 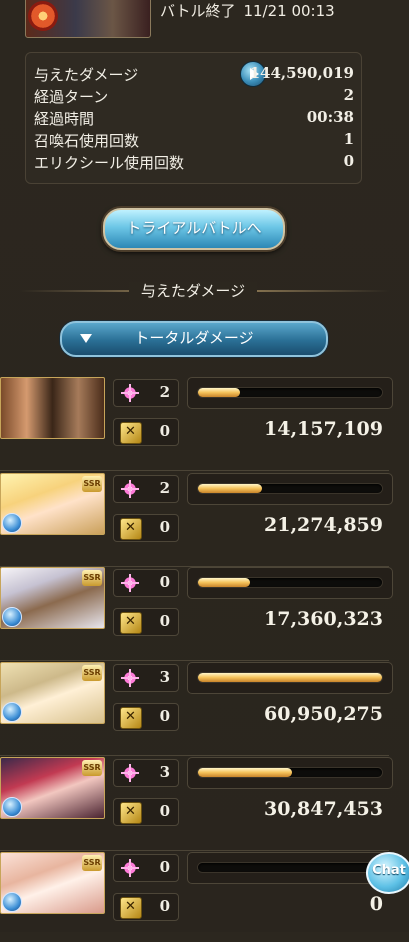 I want to click on total-damage-label: トータルダメージ, so click(x=194, y=338).